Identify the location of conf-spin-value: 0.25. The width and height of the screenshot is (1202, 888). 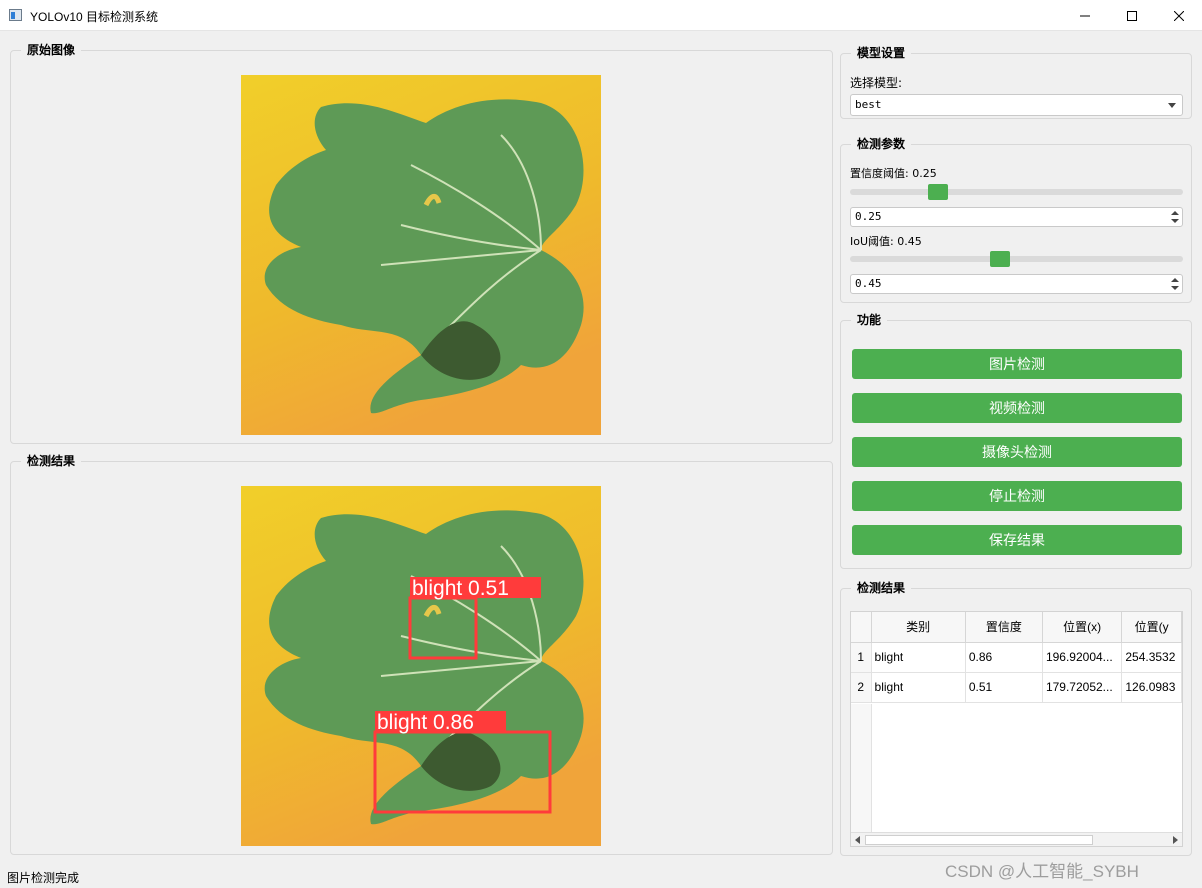
(868, 216).